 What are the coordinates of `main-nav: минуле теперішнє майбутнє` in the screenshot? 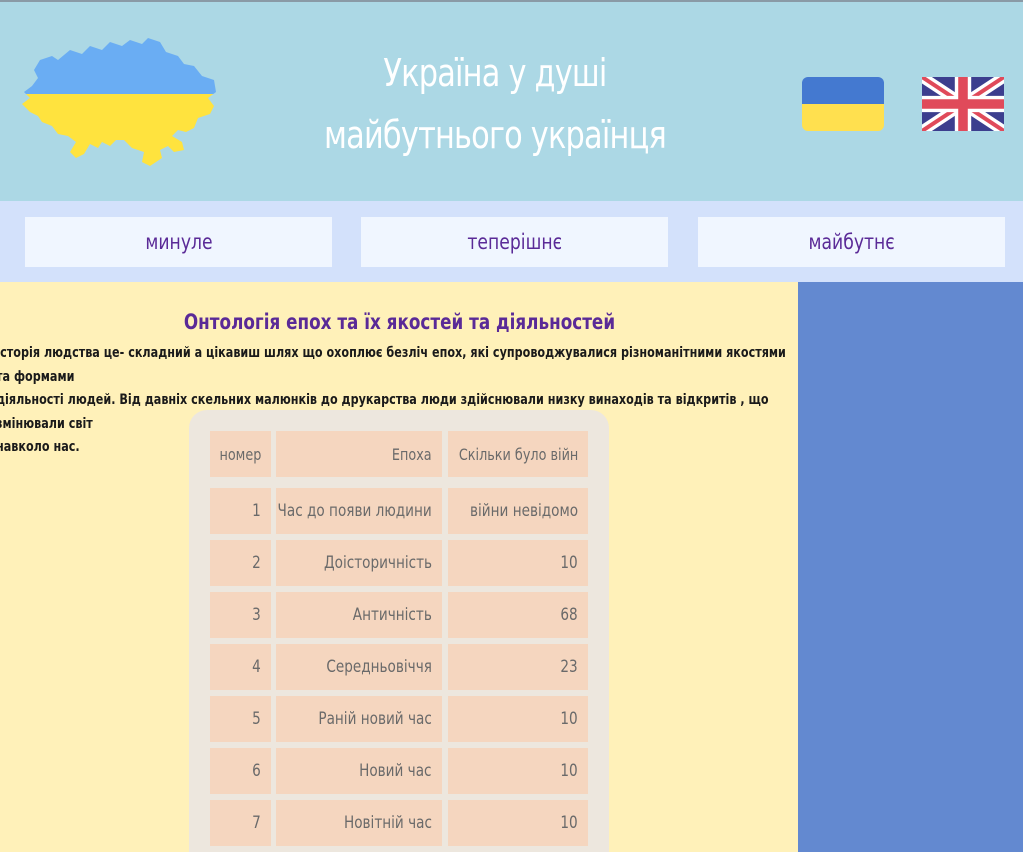 It's located at (511, 241).